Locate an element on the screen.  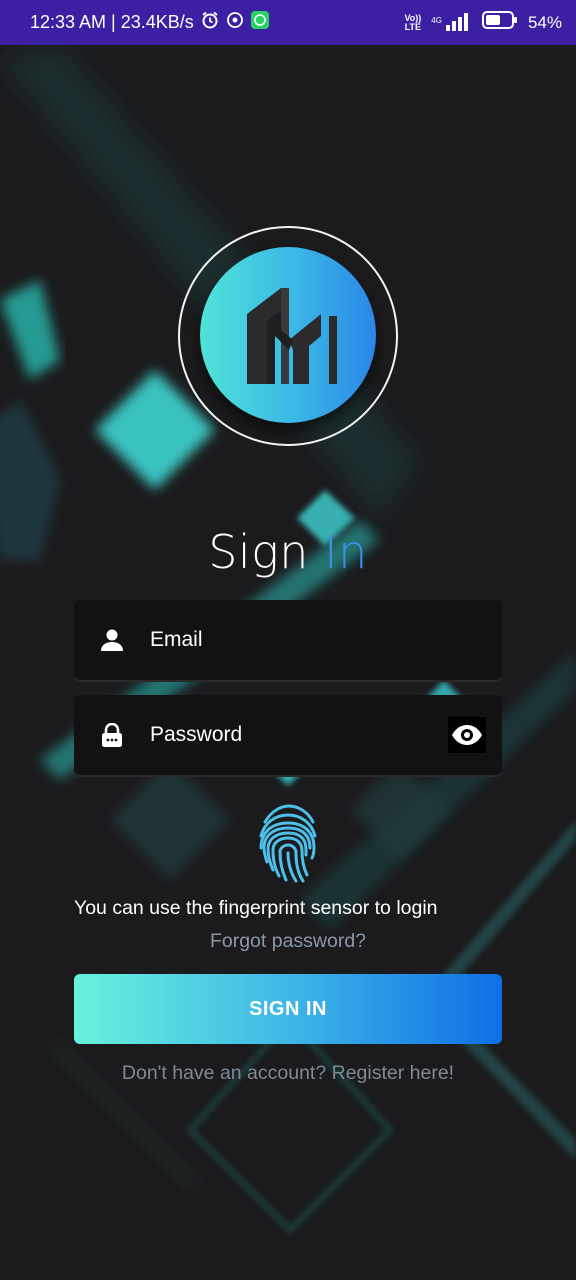
status-time: 12:33 AM | 23.4KB/s is located at coordinates (112, 22).